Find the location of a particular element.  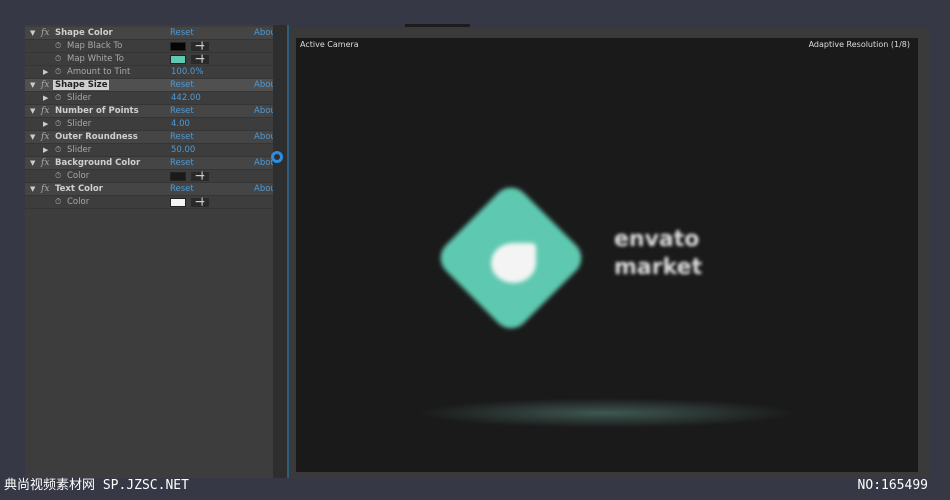

effect-header: ▼ fx Outer Roundness Reset Abou is located at coordinates (150, 137).